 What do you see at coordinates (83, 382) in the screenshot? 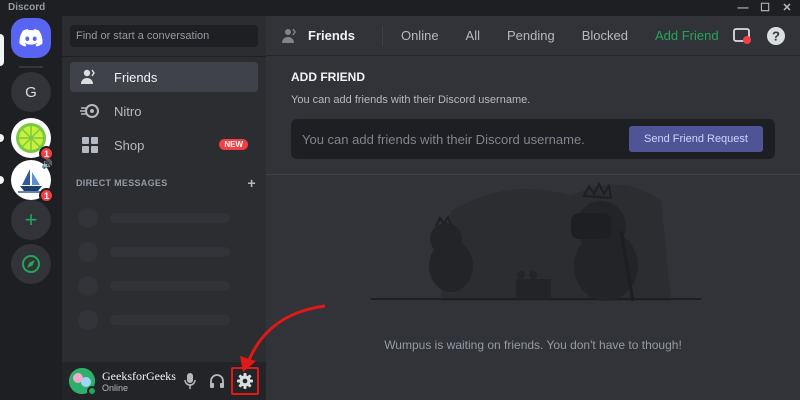
I see `avatar` at bounding box center [83, 382].